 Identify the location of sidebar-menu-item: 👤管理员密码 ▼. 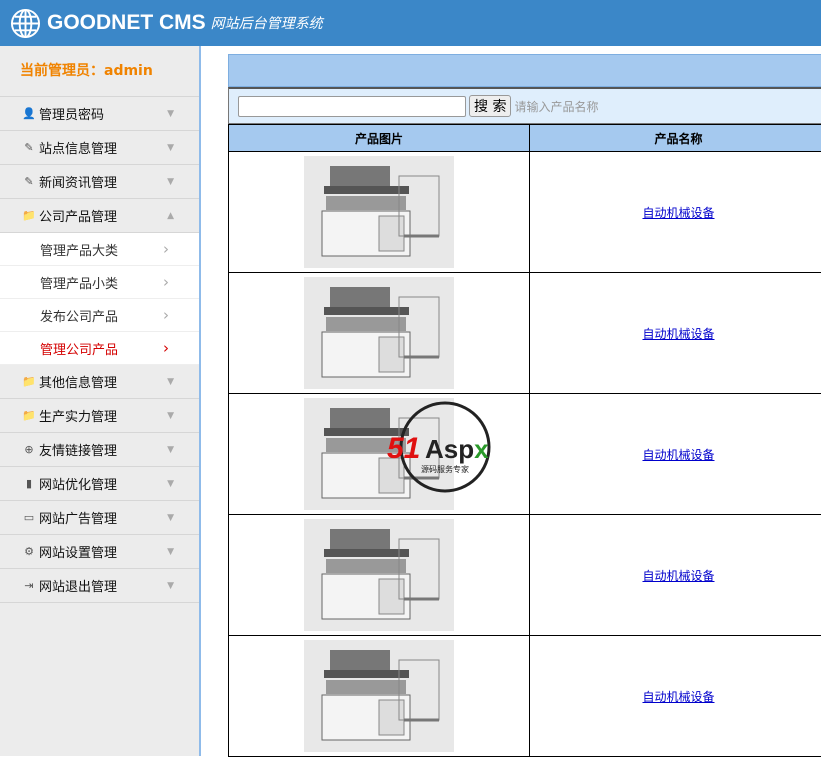
(99, 114).